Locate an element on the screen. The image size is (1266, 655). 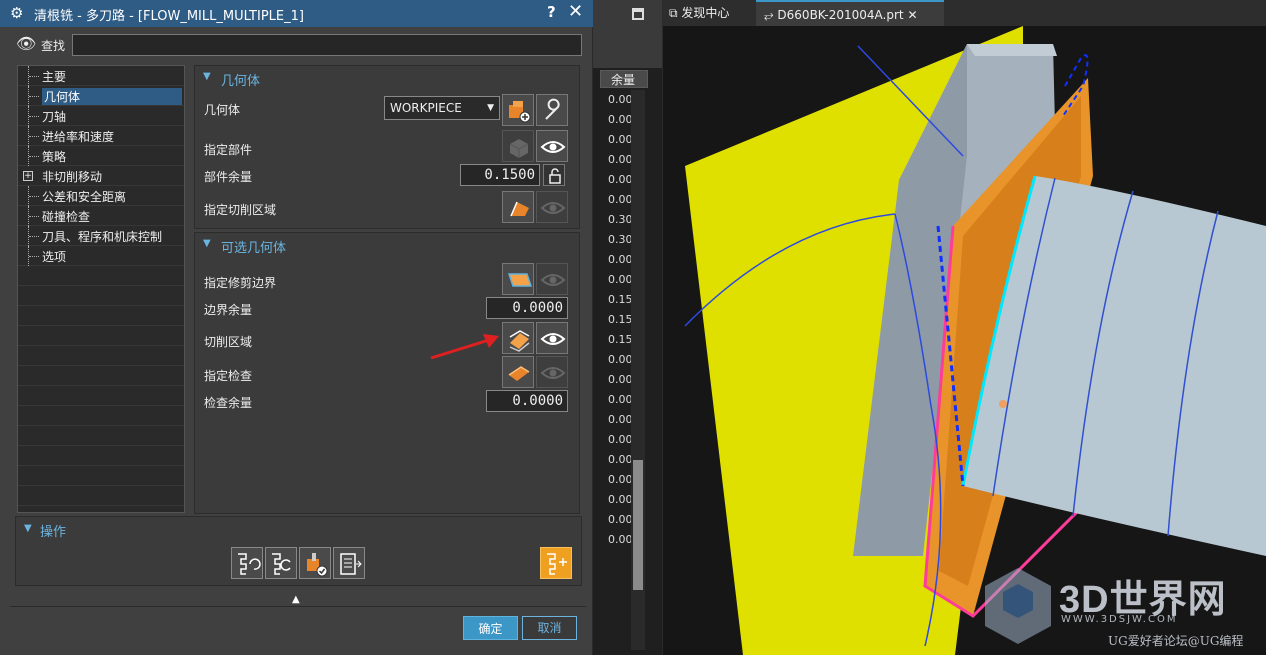
stock-cell: 0.15 is located at coordinates (620, 319).